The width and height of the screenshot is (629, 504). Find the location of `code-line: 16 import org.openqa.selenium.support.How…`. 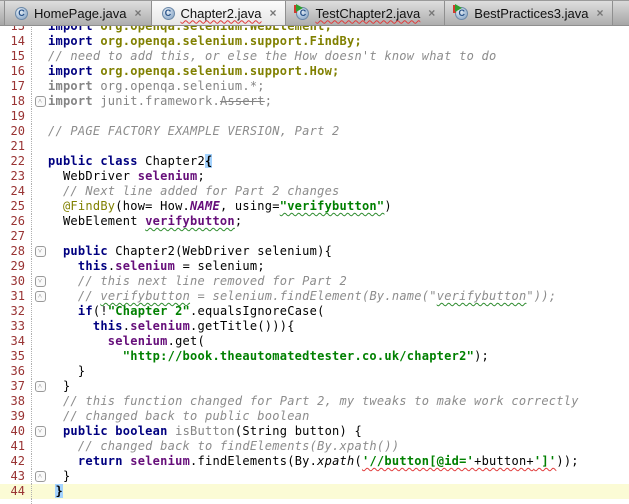

code-line: 16 import org.openqa.selenium.support.How… is located at coordinates (314, 71).